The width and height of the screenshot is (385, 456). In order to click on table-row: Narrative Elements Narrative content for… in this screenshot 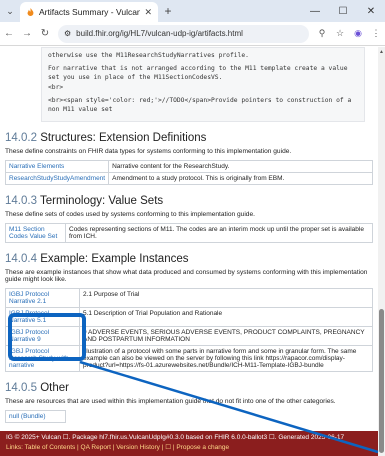, I will do `click(188, 167)`.